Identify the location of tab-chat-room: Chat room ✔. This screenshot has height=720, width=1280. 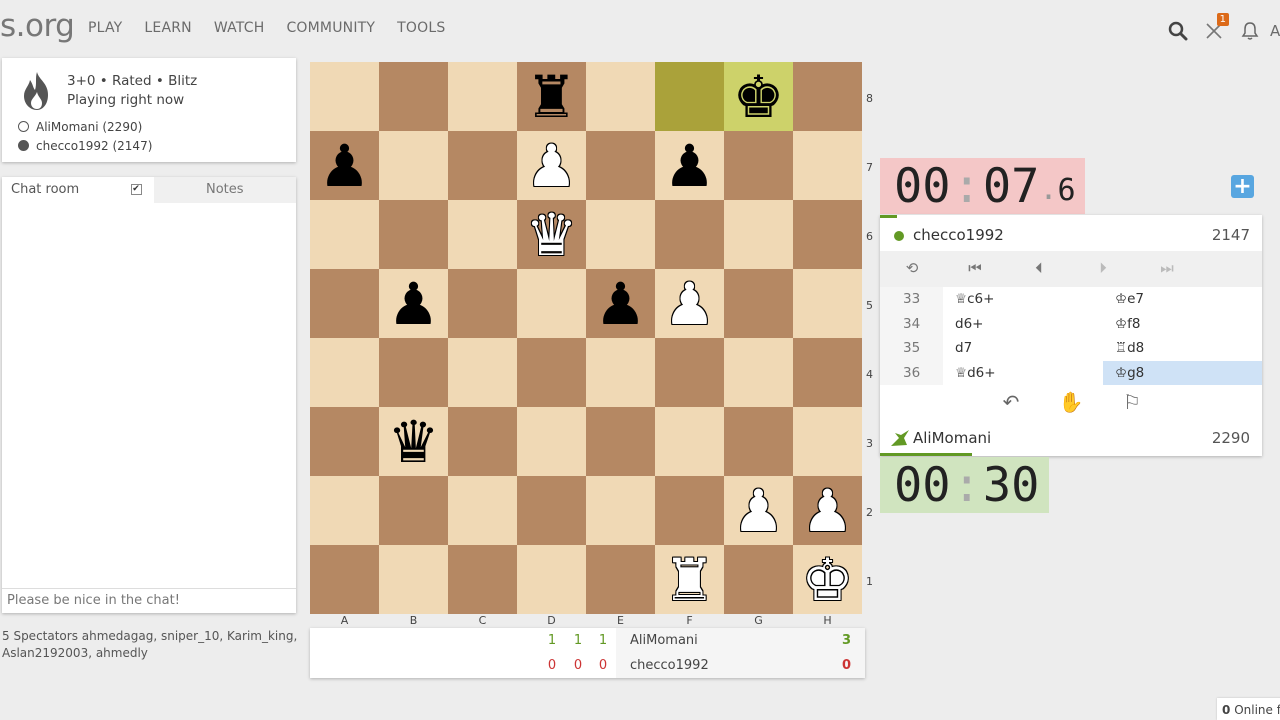
(78, 190).